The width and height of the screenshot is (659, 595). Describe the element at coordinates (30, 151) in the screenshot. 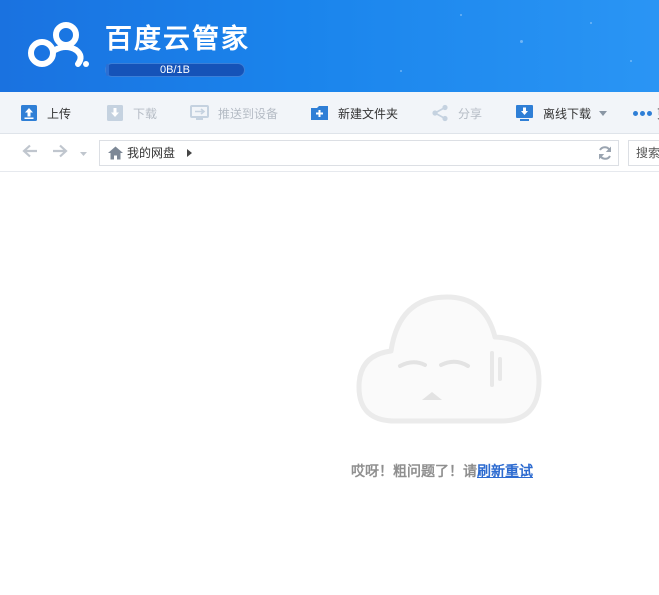

I see `back-arrow-icon` at that location.